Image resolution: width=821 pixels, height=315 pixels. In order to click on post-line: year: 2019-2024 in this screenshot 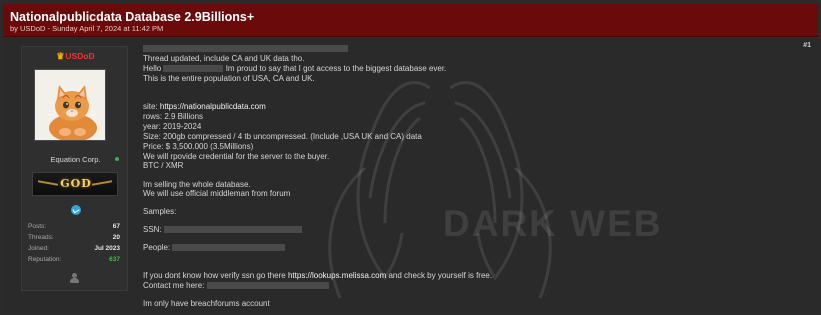, I will do `click(172, 126)`.